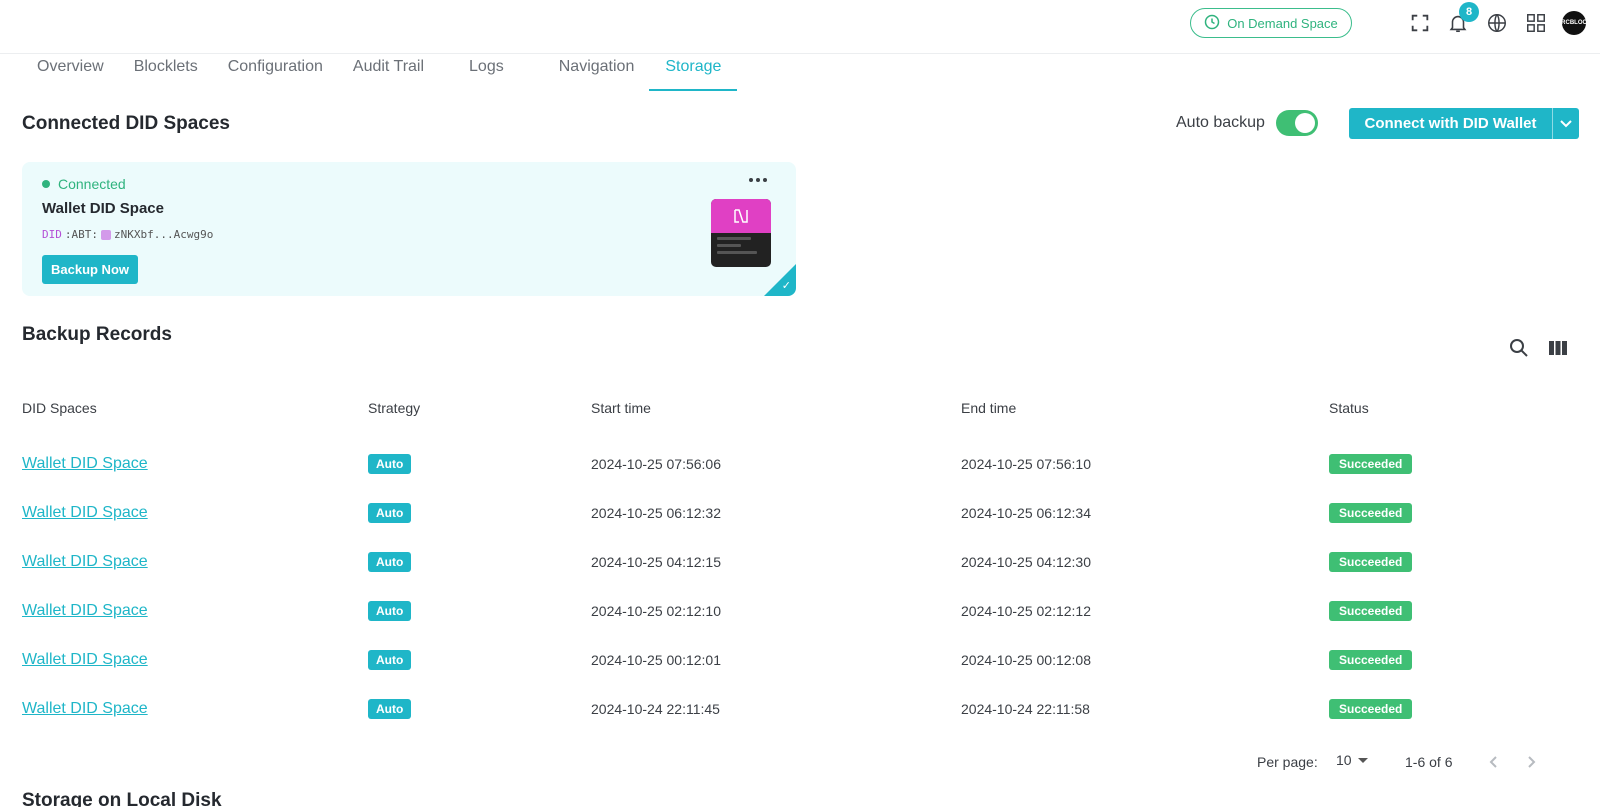 This screenshot has width=1600, height=807. I want to click on end-time: 2024-10-25 00:12:08, so click(1026, 659).